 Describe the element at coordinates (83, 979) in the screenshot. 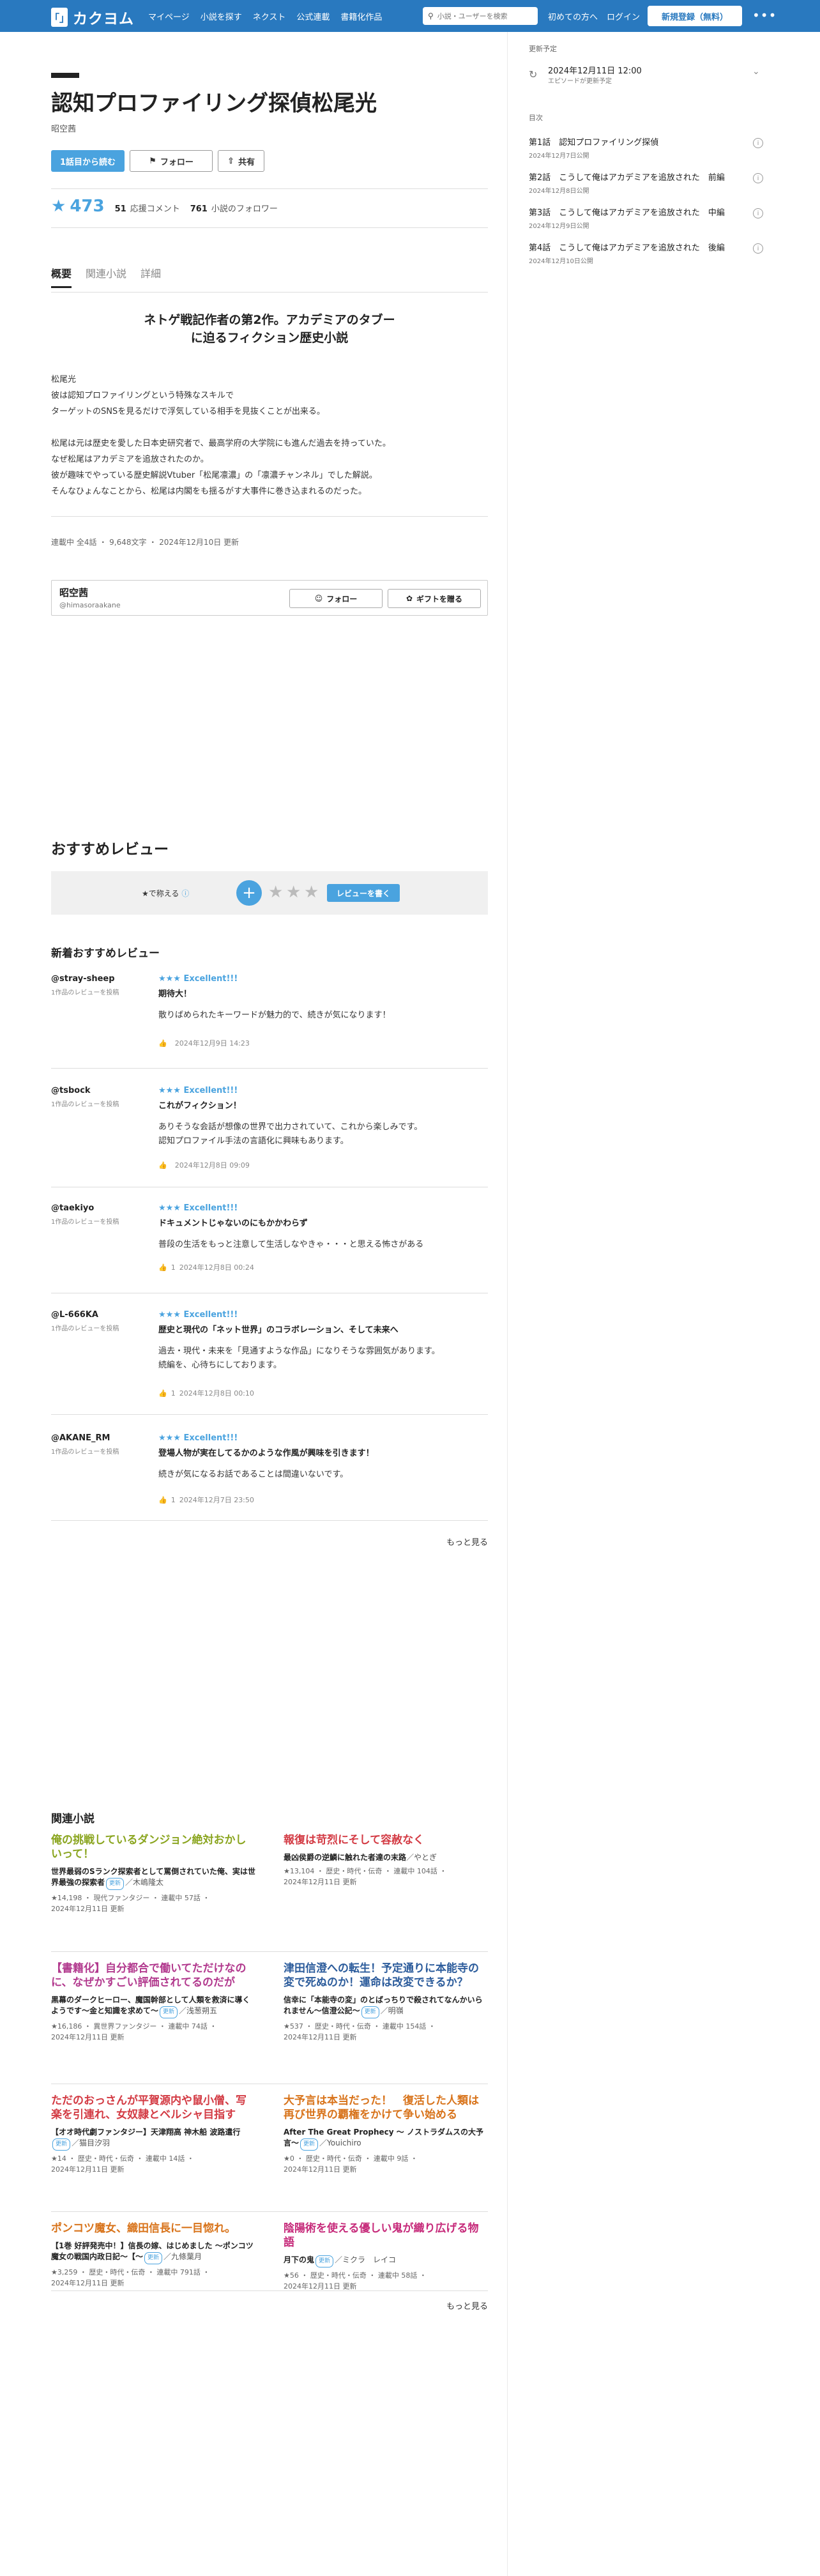

I see `review-user: @stray-sheep` at that location.